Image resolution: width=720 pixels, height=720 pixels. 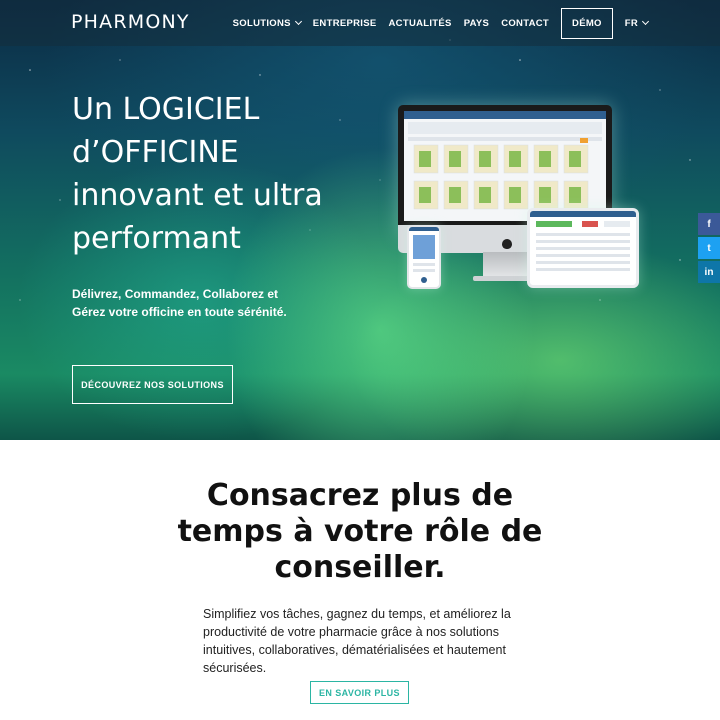 I want to click on nav-item-label: ACTUALITÉS, so click(x=420, y=23).